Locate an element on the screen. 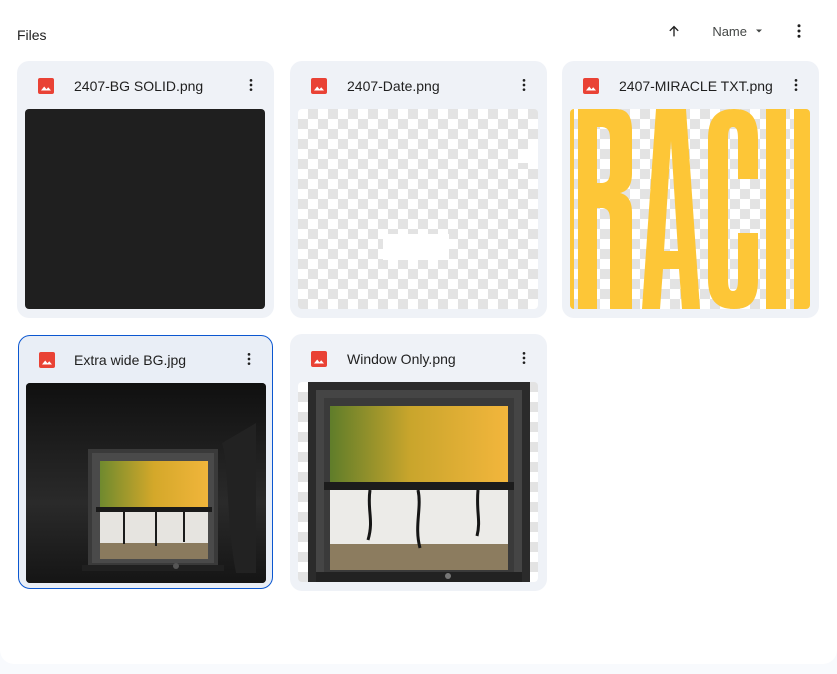 The width and height of the screenshot is (837, 674). card-header: 2407-Date.png is located at coordinates (418, 85).